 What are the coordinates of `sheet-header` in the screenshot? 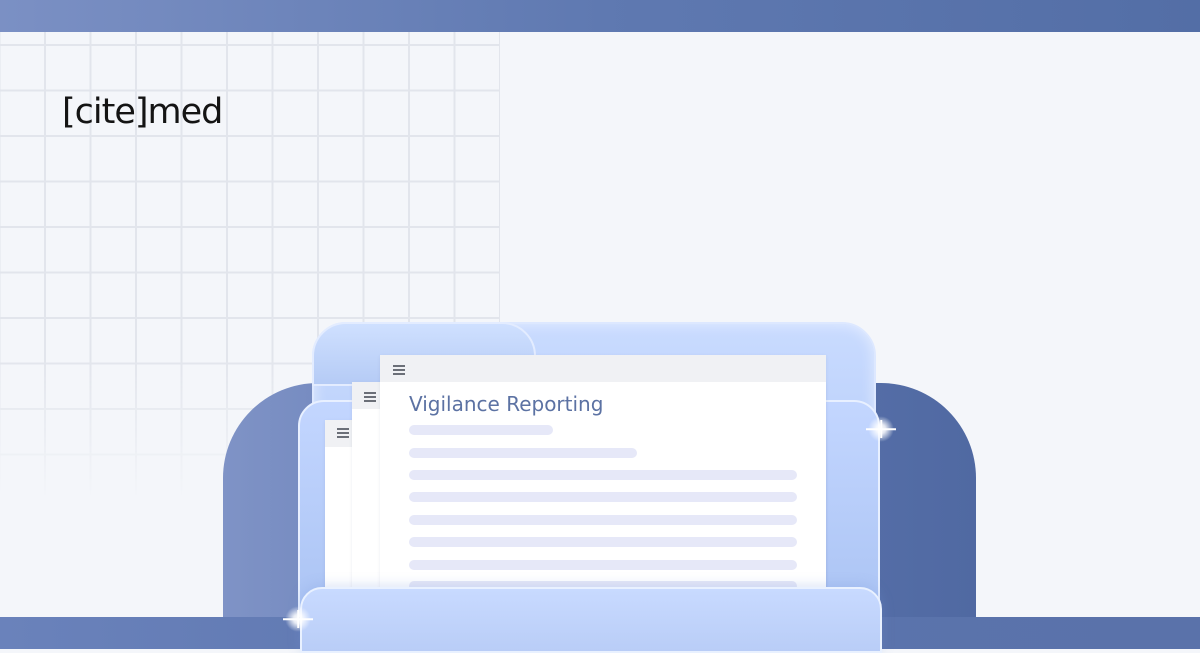 It's located at (603, 368).